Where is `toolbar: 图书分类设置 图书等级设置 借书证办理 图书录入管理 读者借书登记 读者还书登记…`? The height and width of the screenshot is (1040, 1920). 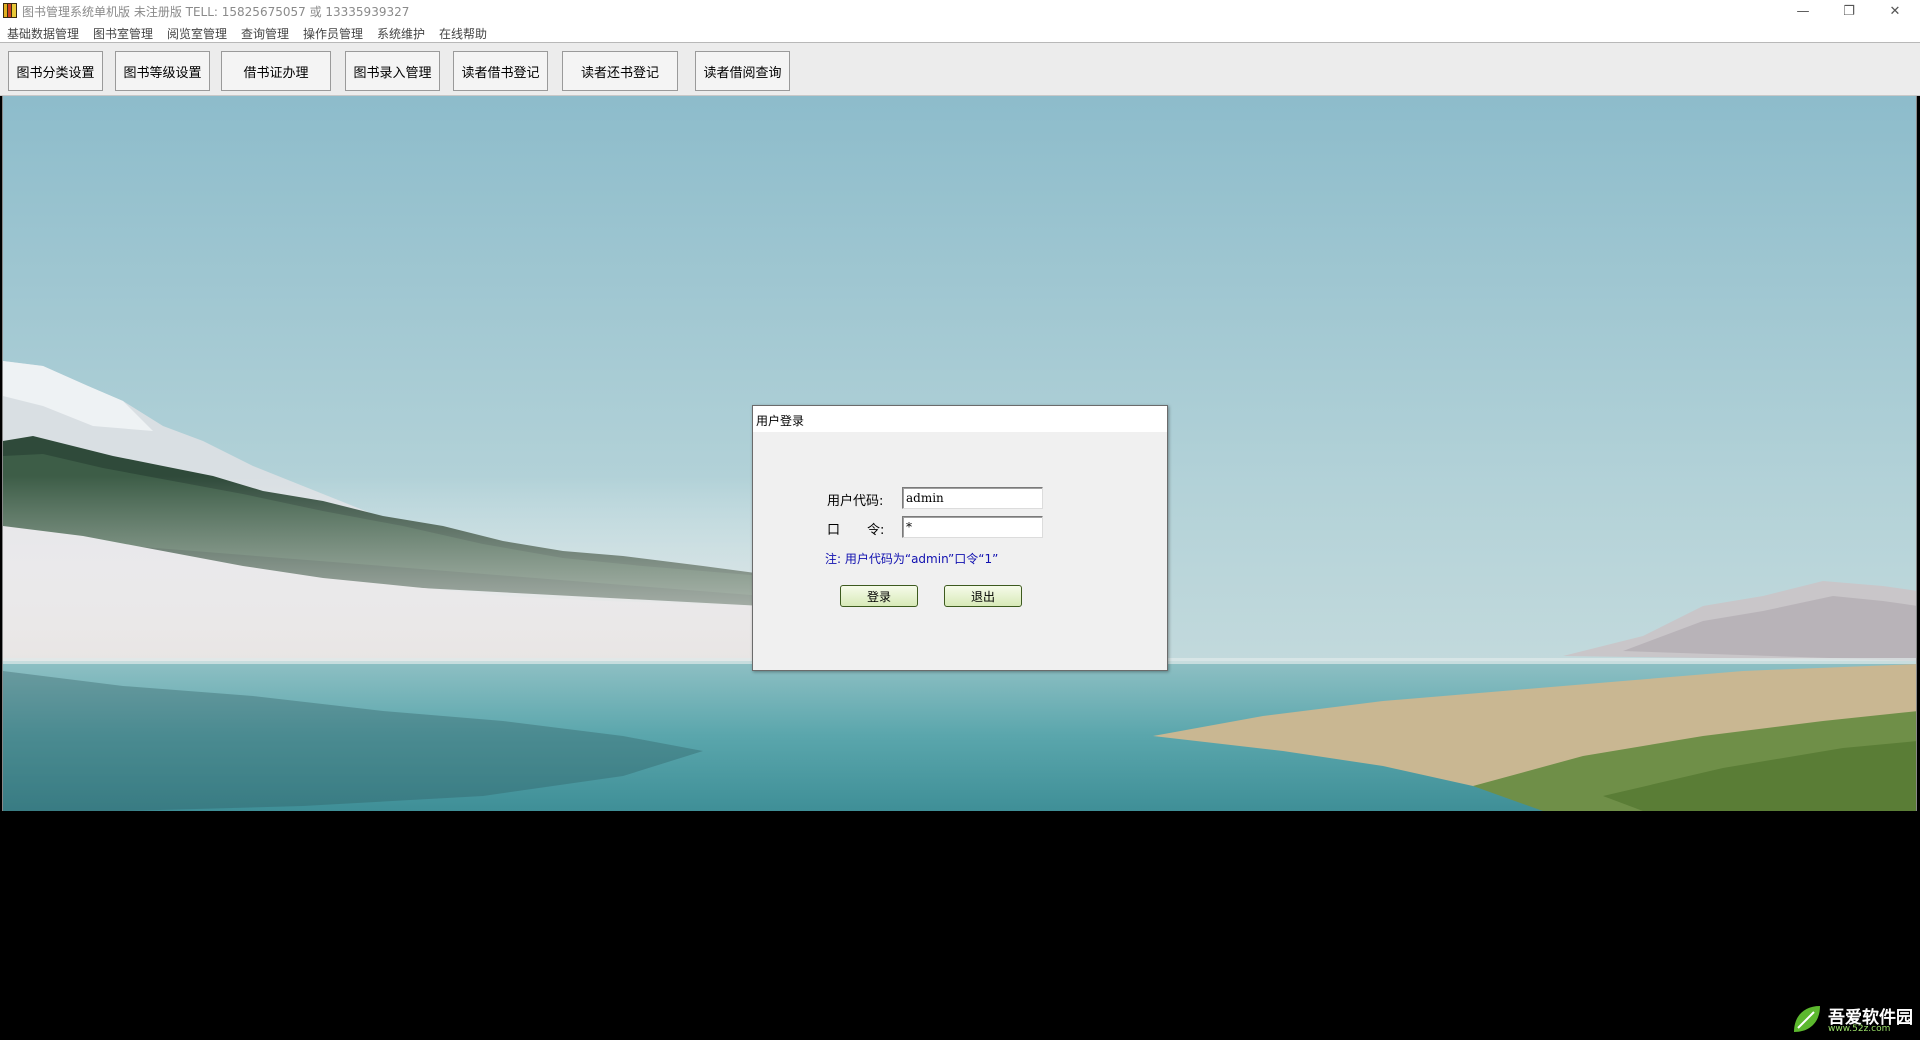
toolbar: 图书分类设置 图书等级设置 借书证办理 图书录入管理 读者借书登记 读者还书登记… is located at coordinates (960, 69).